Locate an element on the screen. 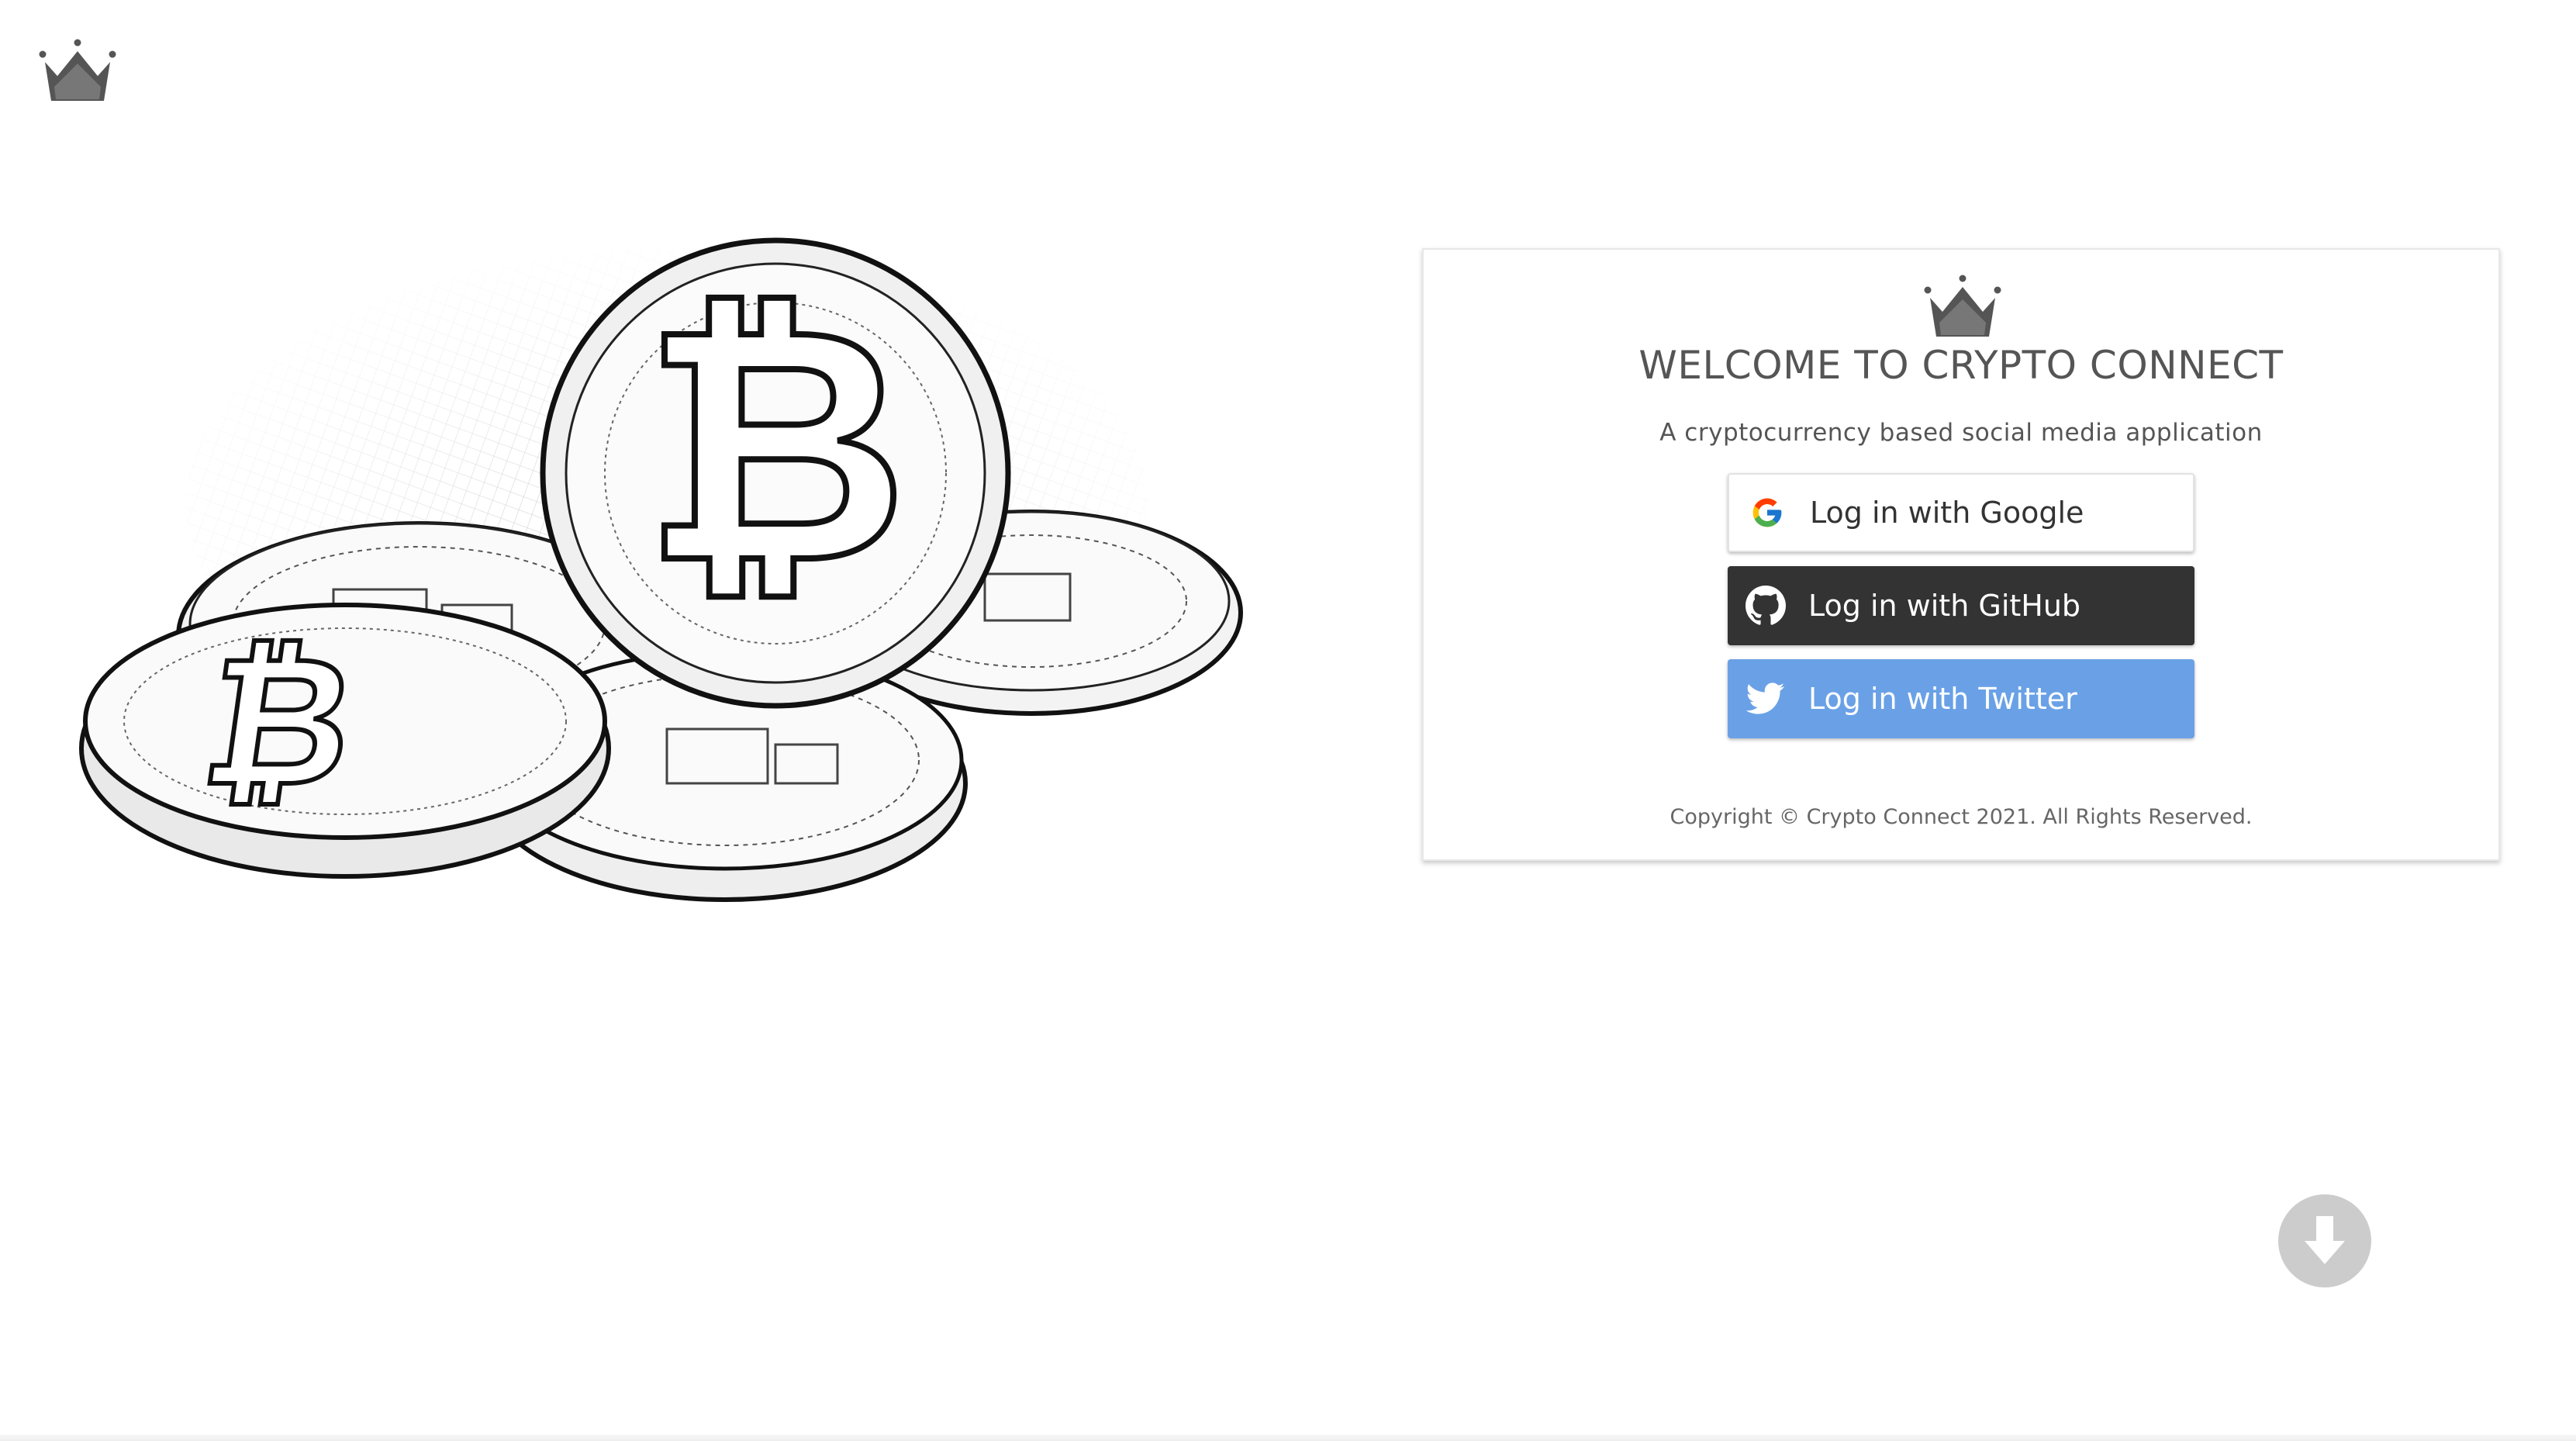 This screenshot has height=1441, width=2576. twitter-login-label: Log in with Twitter is located at coordinates (1943, 699).